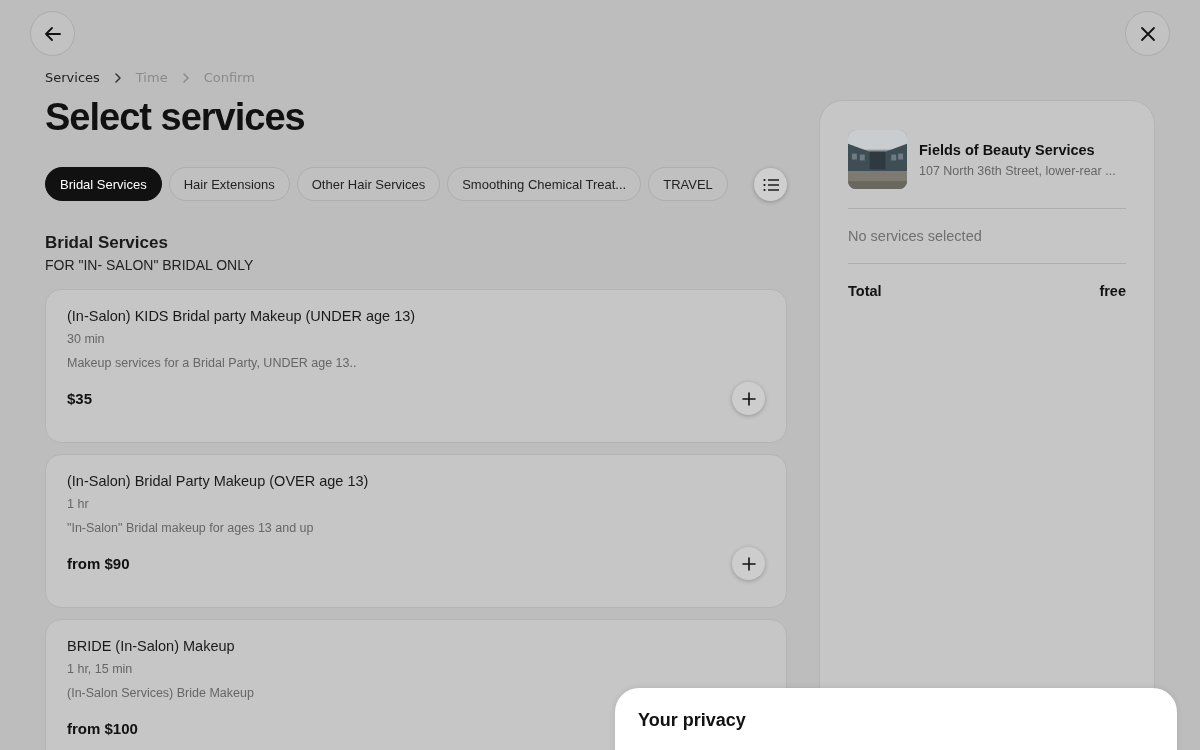 The height and width of the screenshot is (750, 1200). I want to click on service-duration: 30 min, so click(86, 339).